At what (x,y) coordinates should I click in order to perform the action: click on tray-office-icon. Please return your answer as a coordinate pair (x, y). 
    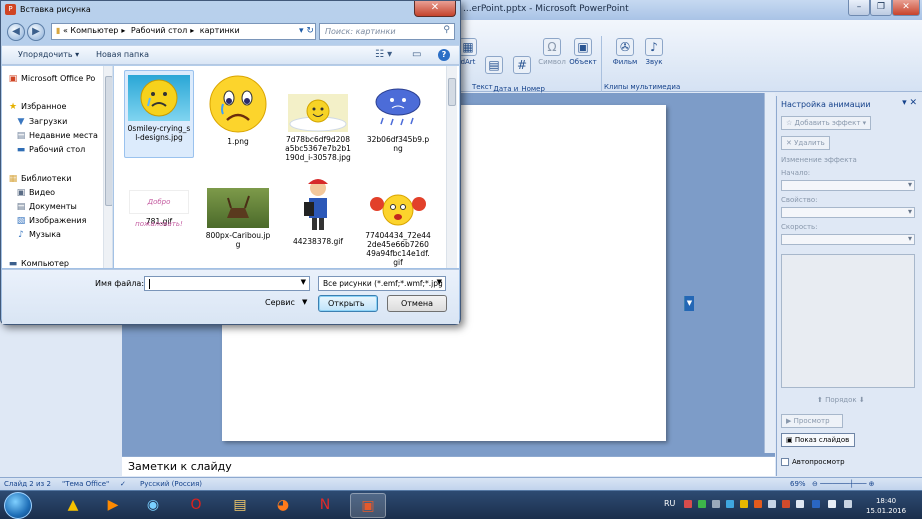
    Looking at the image, I should click on (758, 504).